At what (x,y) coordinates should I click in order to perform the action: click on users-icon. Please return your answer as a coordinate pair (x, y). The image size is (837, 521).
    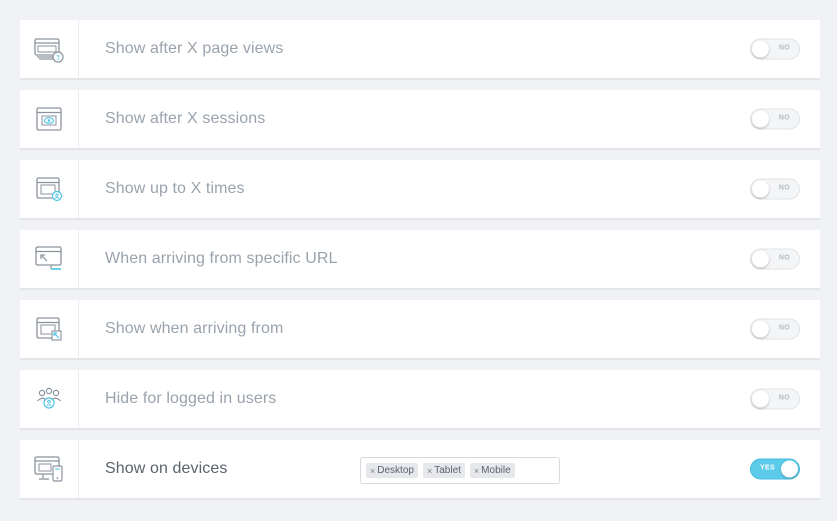
    Looking at the image, I should click on (49, 398).